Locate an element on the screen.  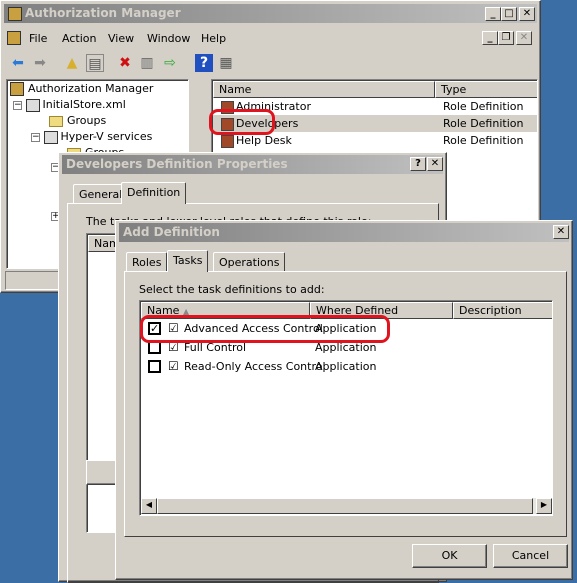
export-icon: ⇨ is located at coordinates (170, 63).